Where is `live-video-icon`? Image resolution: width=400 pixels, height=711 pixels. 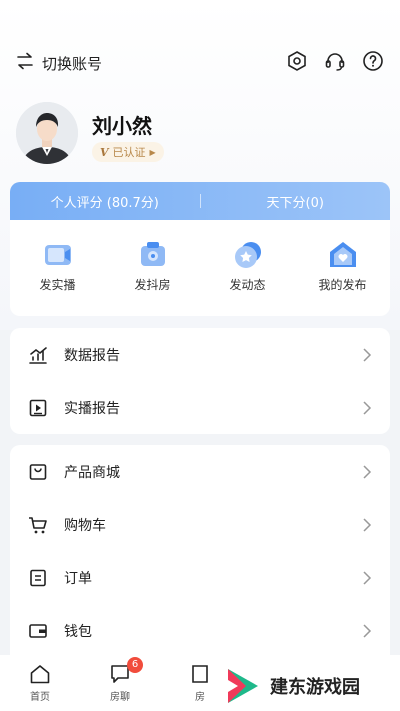 live-video-icon is located at coordinates (57, 255).